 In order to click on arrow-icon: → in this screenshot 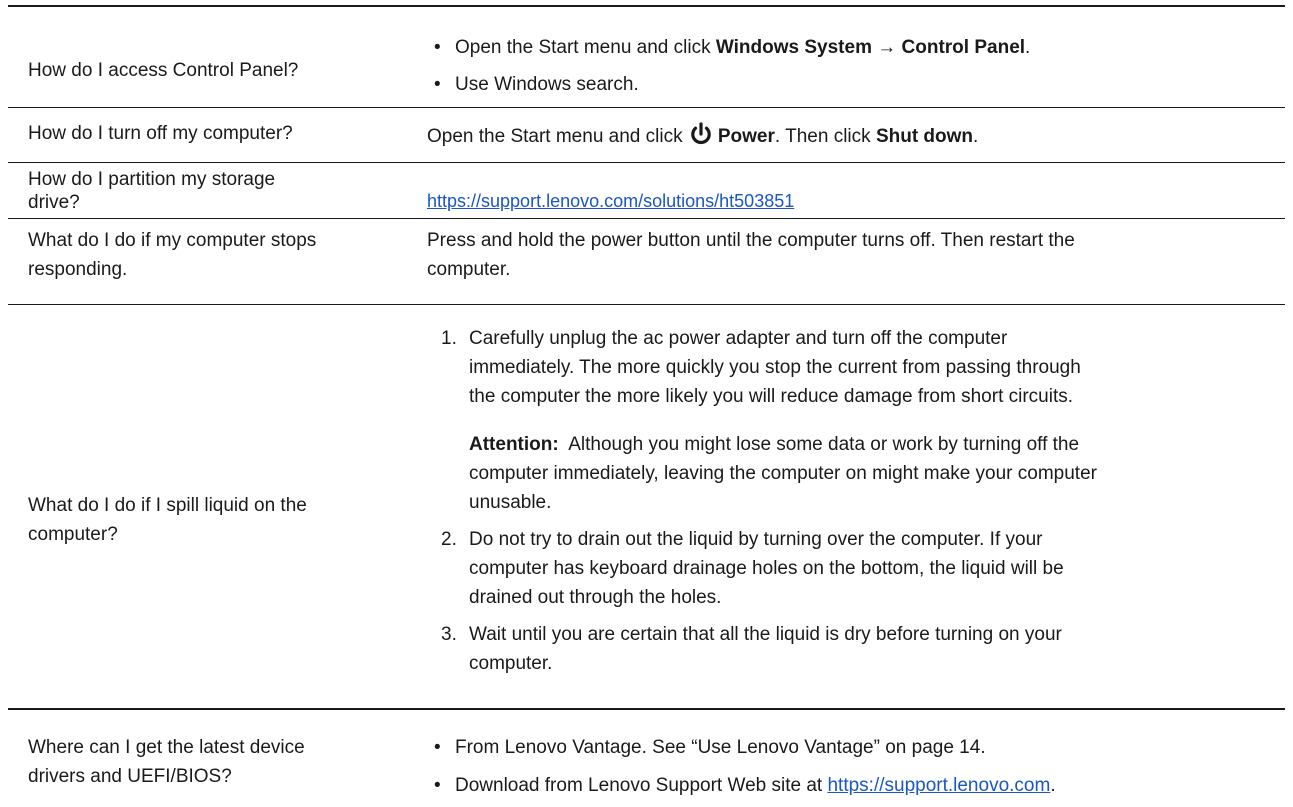, I will do `click(887, 47)`.